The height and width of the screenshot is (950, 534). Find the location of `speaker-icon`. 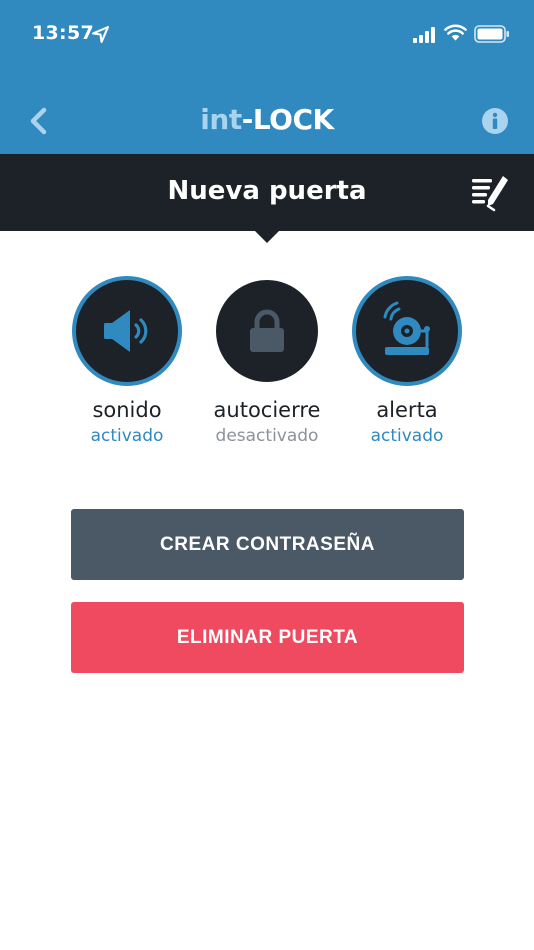

speaker-icon is located at coordinates (126, 331).